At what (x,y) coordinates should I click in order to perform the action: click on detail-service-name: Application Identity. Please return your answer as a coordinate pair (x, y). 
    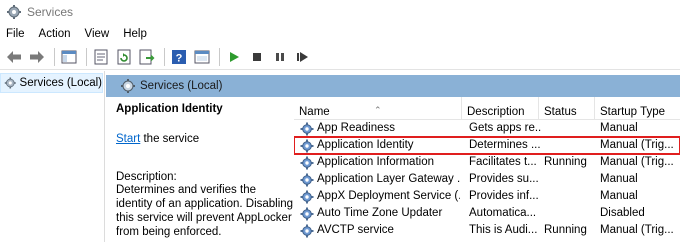
    Looking at the image, I should click on (169, 109).